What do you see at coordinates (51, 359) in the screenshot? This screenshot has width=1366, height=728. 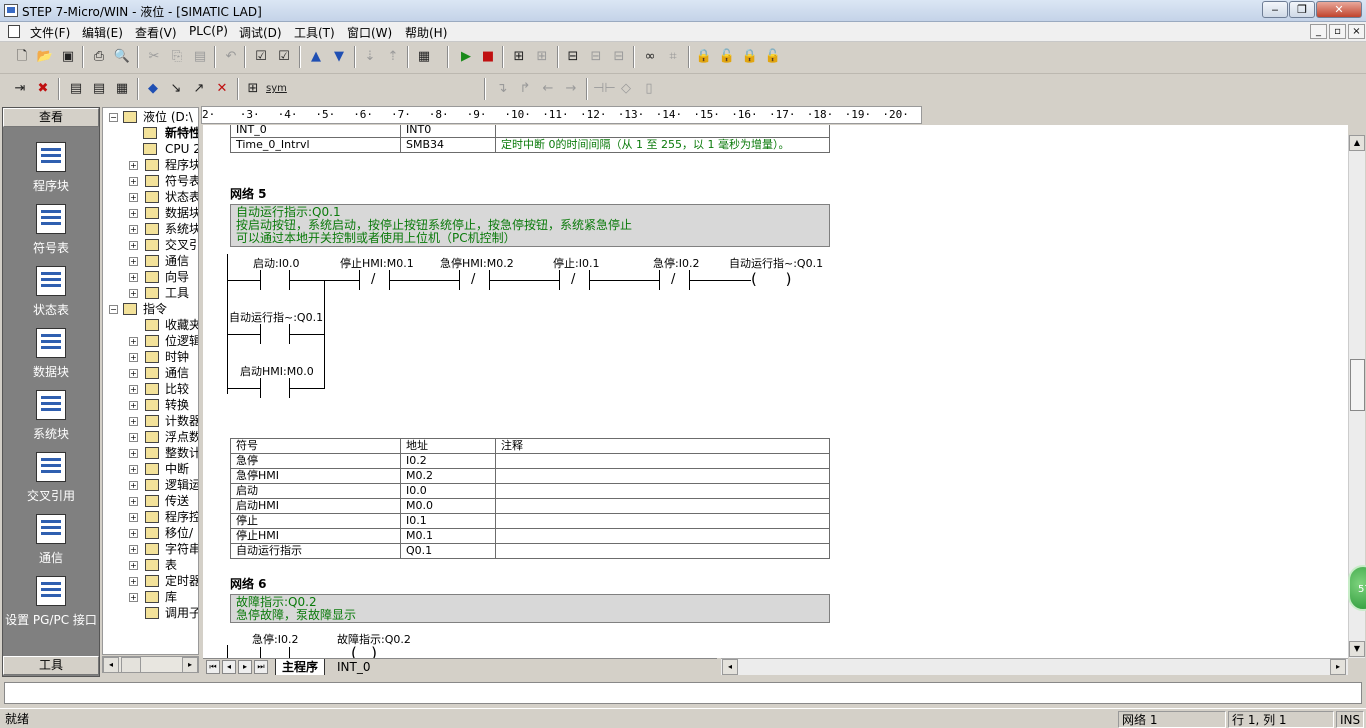 I see `nav-data-block: 数据块` at bounding box center [51, 359].